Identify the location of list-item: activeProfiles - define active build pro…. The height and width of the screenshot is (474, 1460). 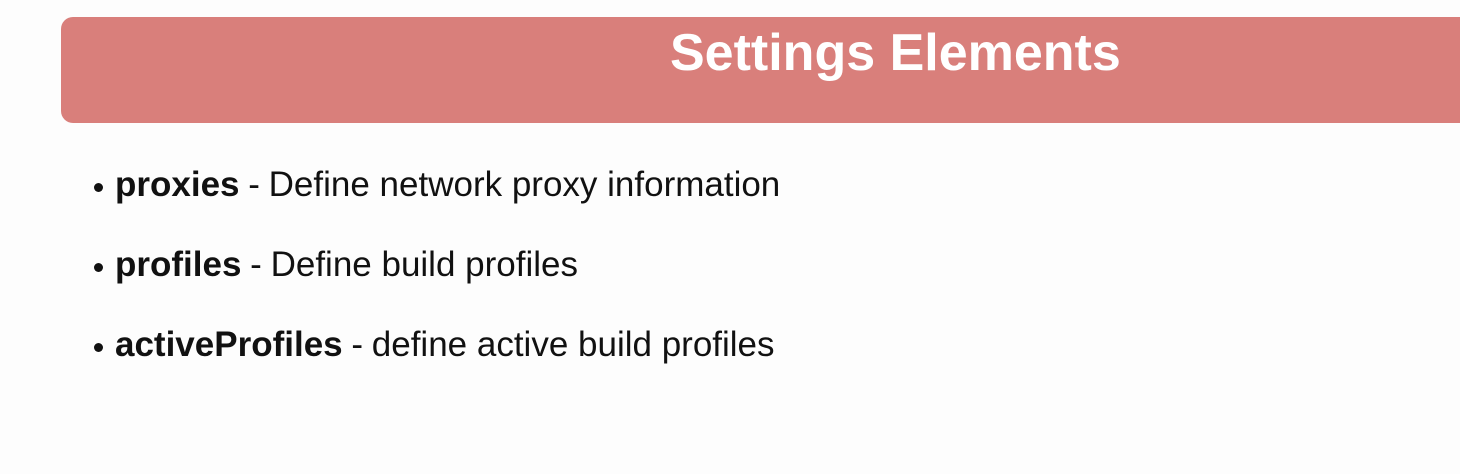
(437, 345).